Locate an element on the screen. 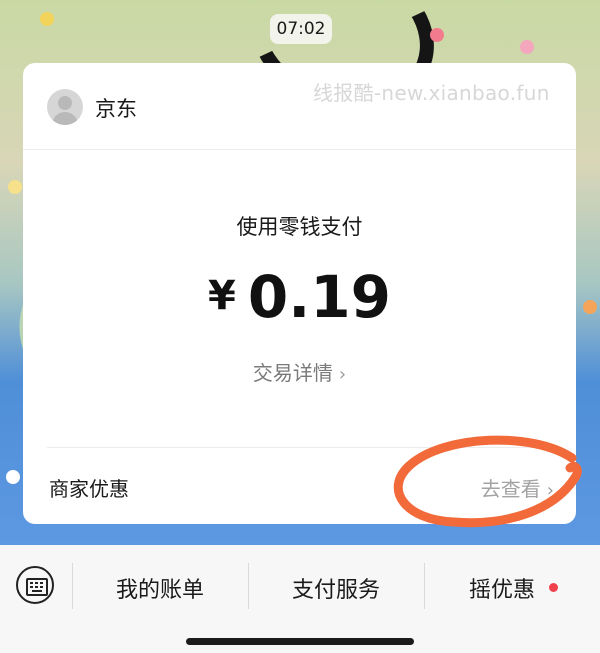 The width and height of the screenshot is (600, 653). my-bills-button: 我的账单 is located at coordinates (160, 588).